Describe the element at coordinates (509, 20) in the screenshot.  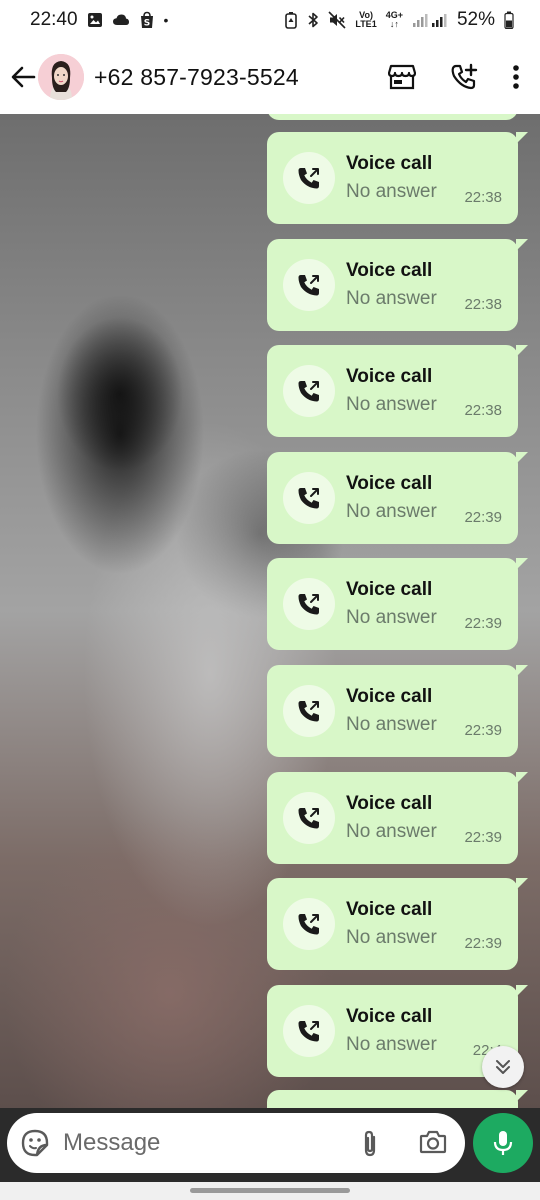
I see `battery-icon` at that location.